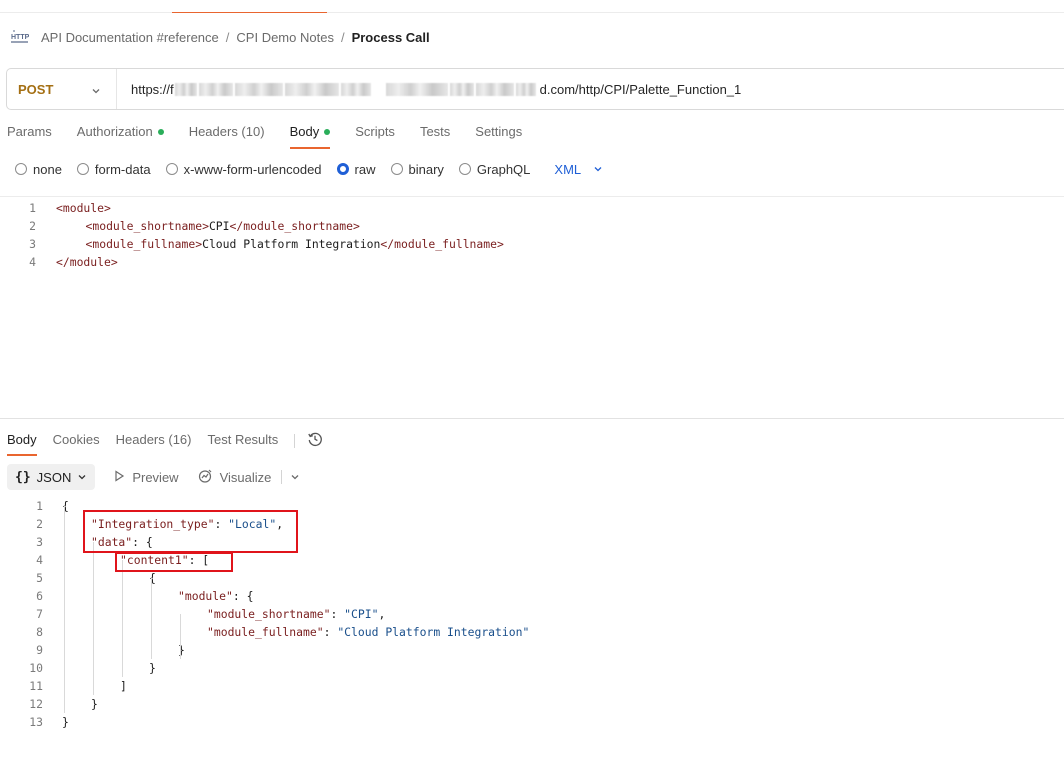 Image resolution: width=1064 pixels, height=770 pixels. What do you see at coordinates (114, 131) in the screenshot?
I see `tab-label: Authorization` at bounding box center [114, 131].